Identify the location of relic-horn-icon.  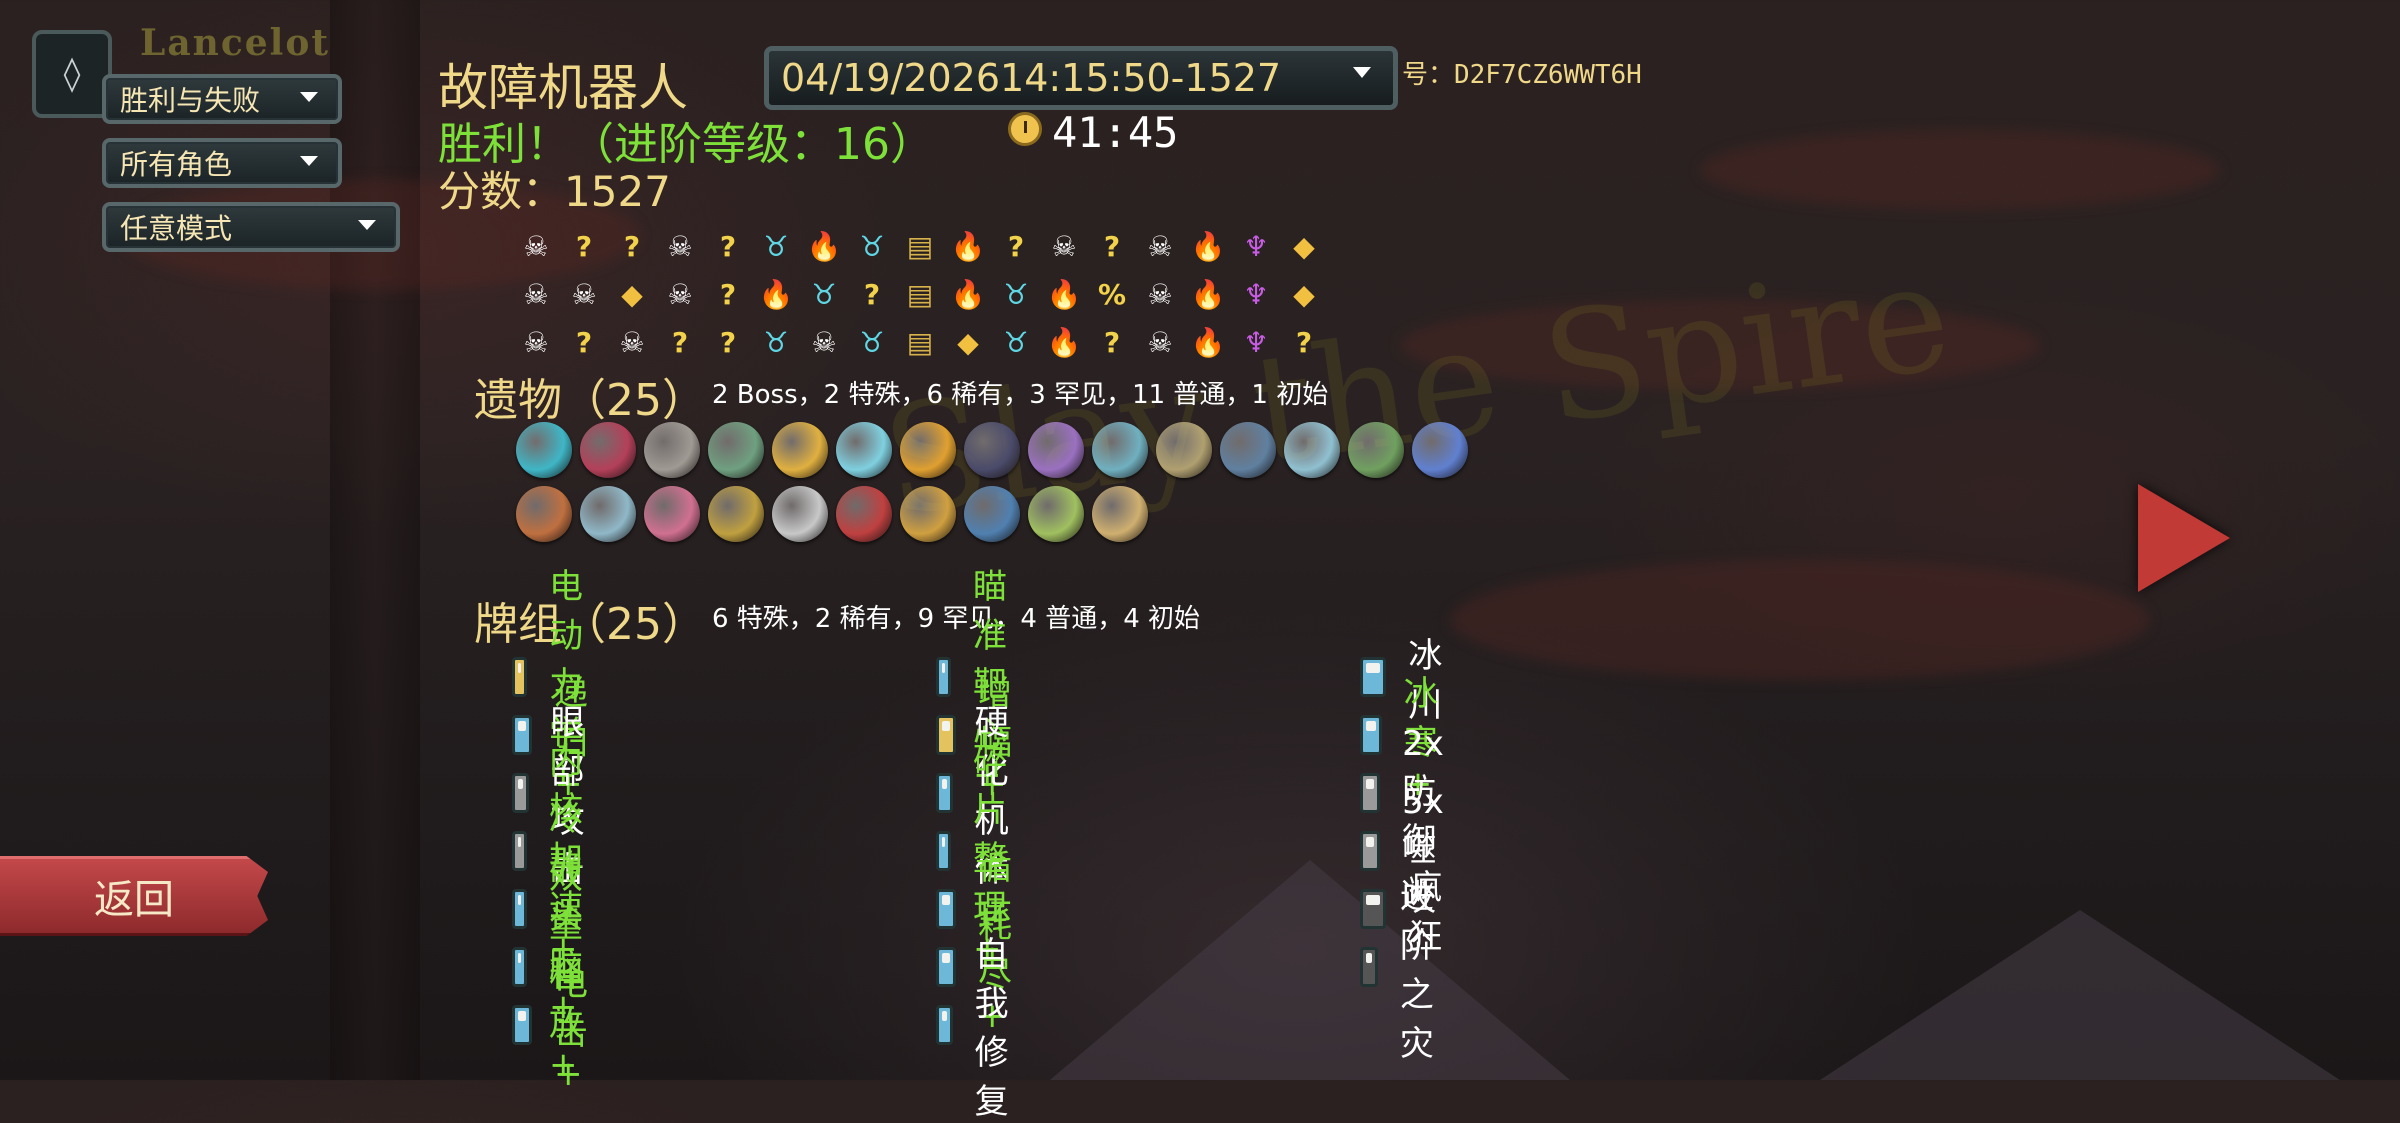
(1376, 450).